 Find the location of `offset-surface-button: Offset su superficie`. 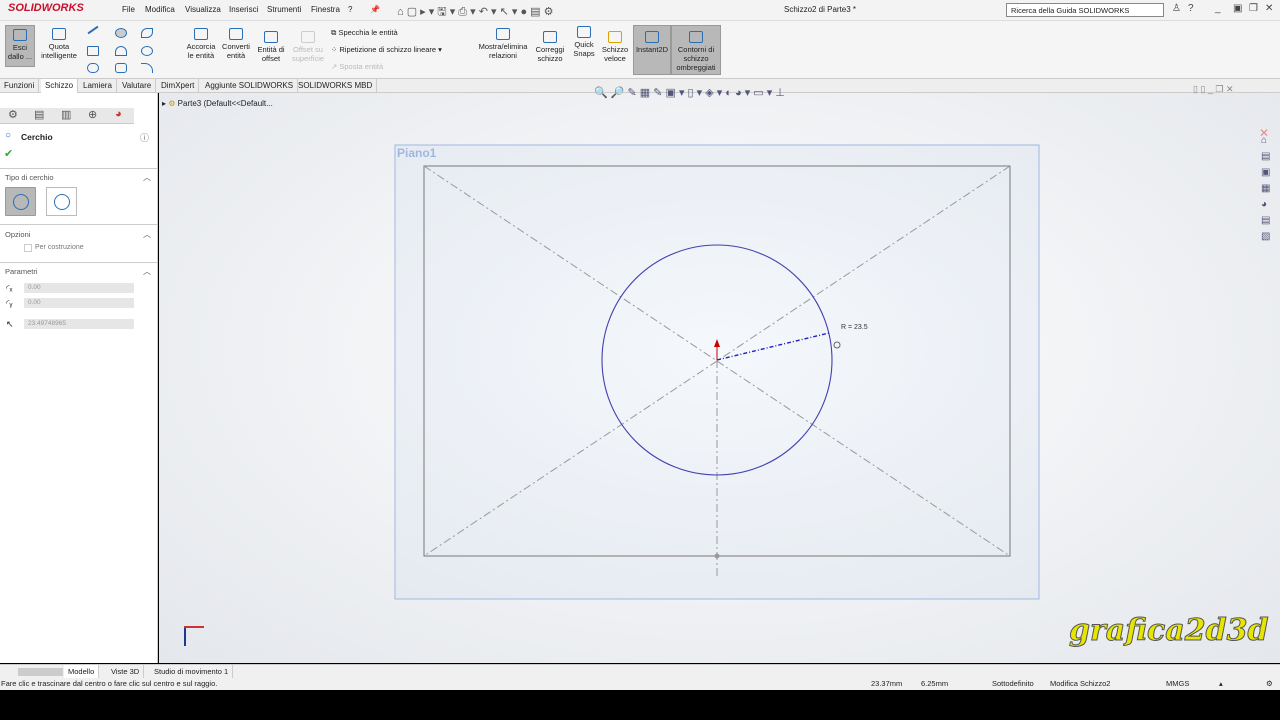

offset-surface-button: Offset su superficie is located at coordinates (308, 47).